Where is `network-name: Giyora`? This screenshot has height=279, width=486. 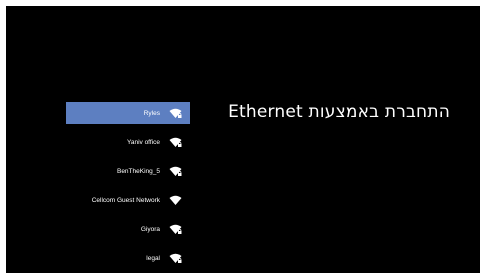
network-name: Giyora is located at coordinates (150, 229).